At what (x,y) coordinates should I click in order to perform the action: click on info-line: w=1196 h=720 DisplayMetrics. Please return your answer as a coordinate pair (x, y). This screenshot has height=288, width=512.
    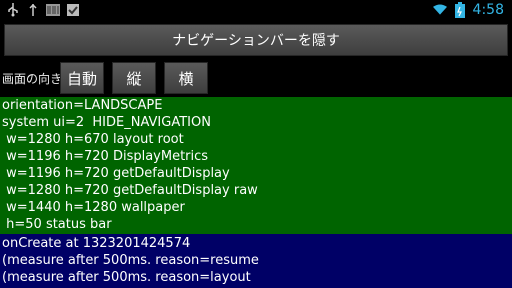
    Looking at the image, I should click on (105, 156).